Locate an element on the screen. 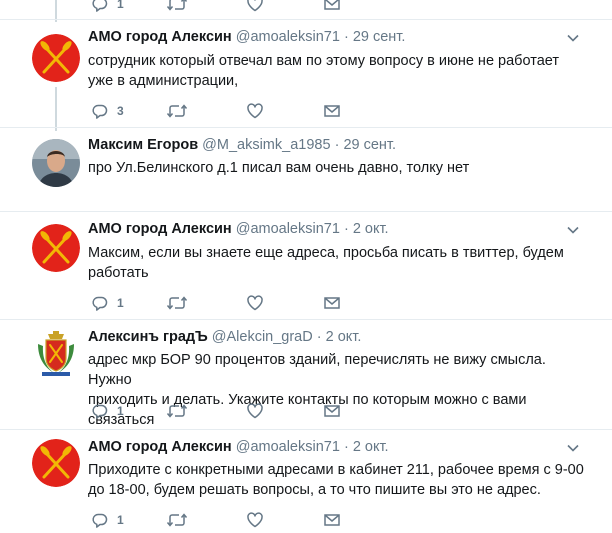  tweet-text-line: работать is located at coordinates (118, 273).